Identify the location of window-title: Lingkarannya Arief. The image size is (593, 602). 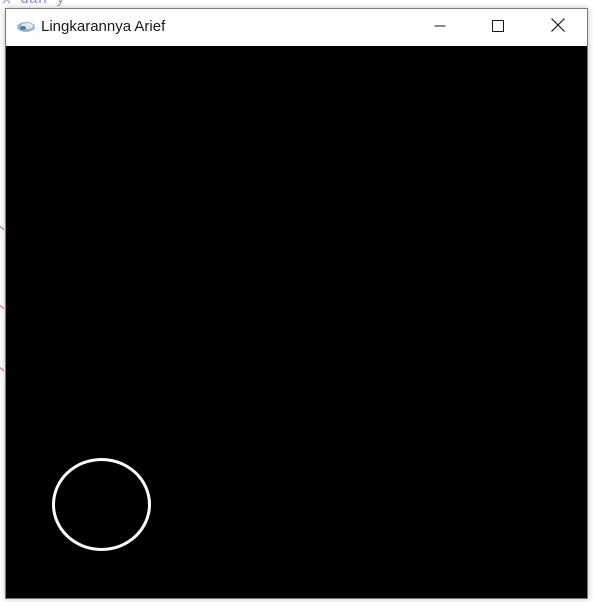
(103, 26).